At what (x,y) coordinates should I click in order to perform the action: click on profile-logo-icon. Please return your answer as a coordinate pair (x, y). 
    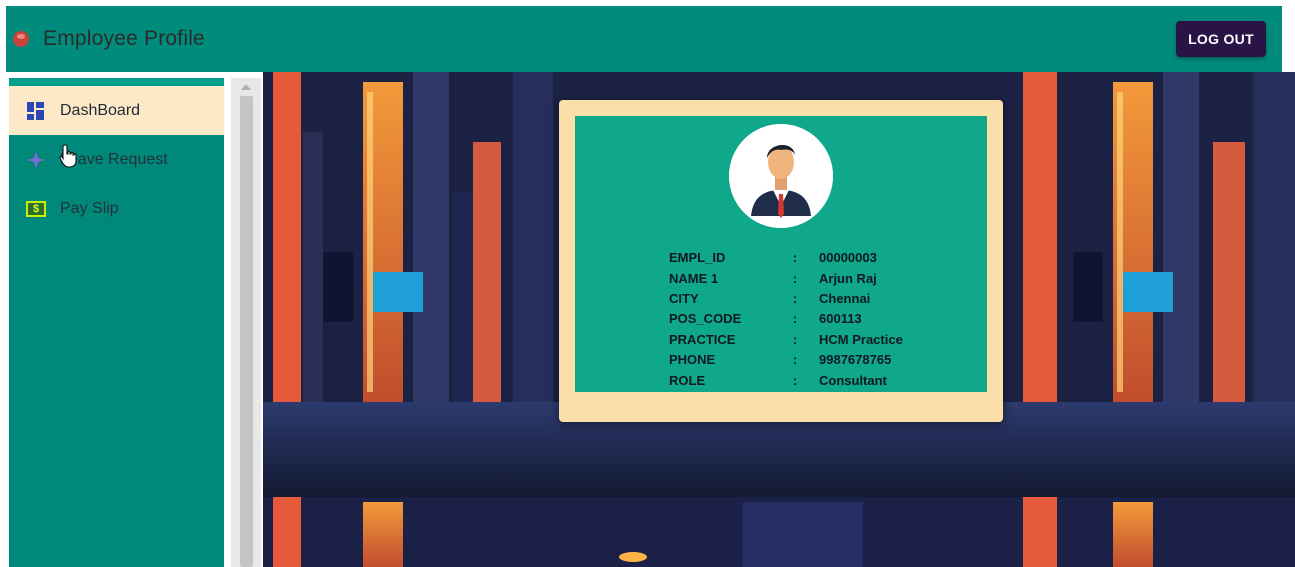
    Looking at the image, I should click on (21, 39).